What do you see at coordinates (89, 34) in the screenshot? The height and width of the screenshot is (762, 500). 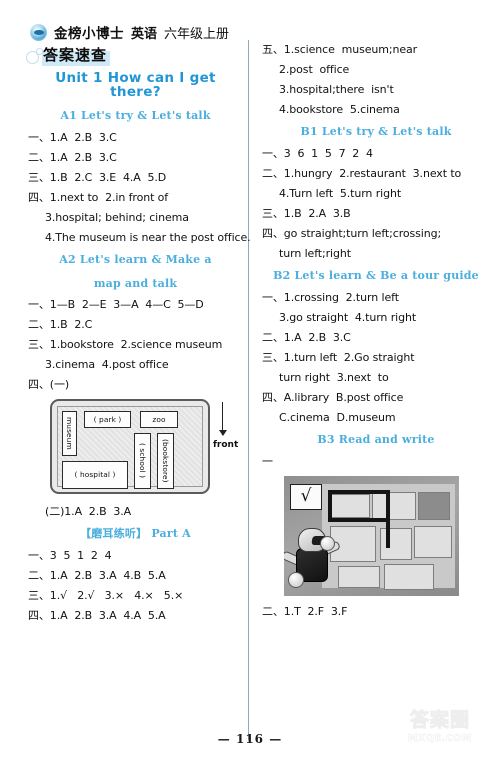 I see `brand-name: 金榜小博士` at bounding box center [89, 34].